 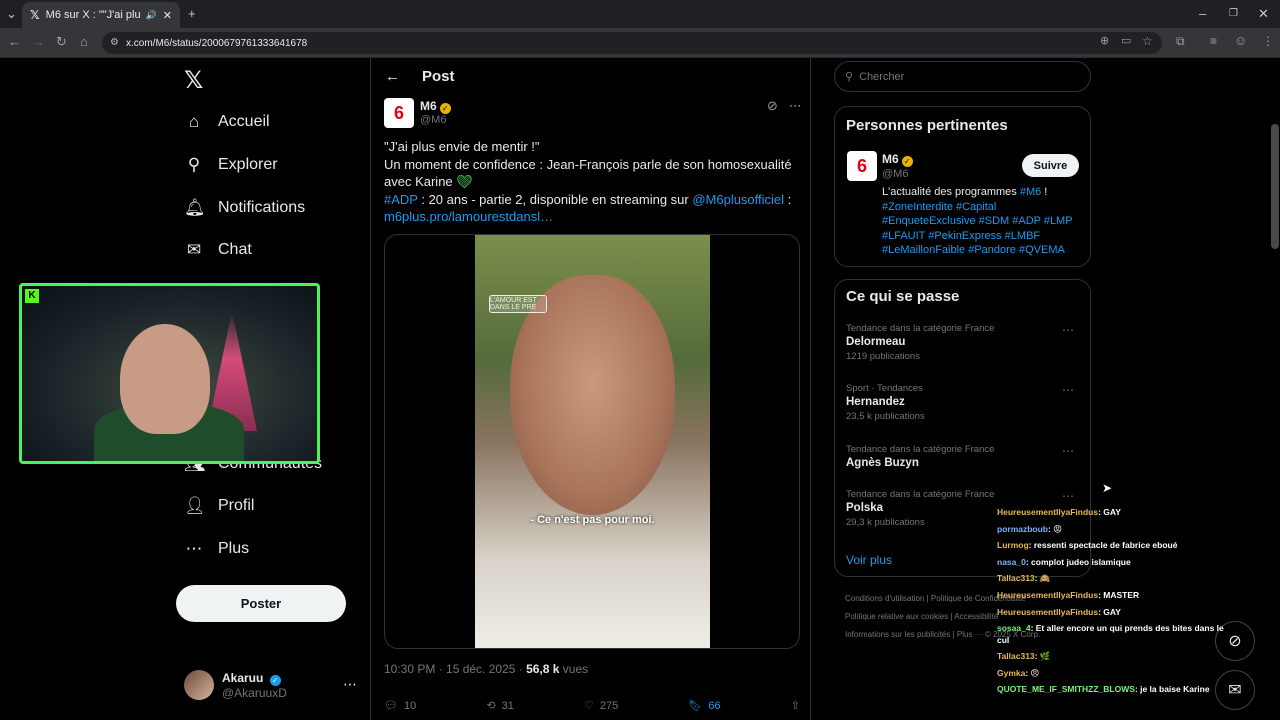 What do you see at coordinates (795, 105) in the screenshot?
I see `tweet-more-icon: ⋯` at bounding box center [795, 105].